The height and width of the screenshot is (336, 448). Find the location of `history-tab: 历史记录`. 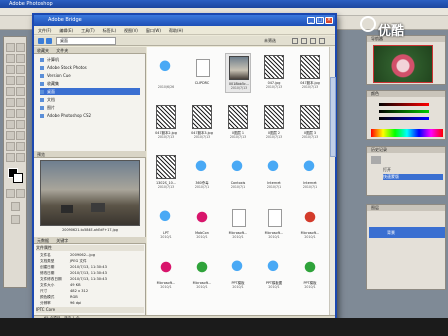

history-tab: 历史记录 is located at coordinates (406, 150).